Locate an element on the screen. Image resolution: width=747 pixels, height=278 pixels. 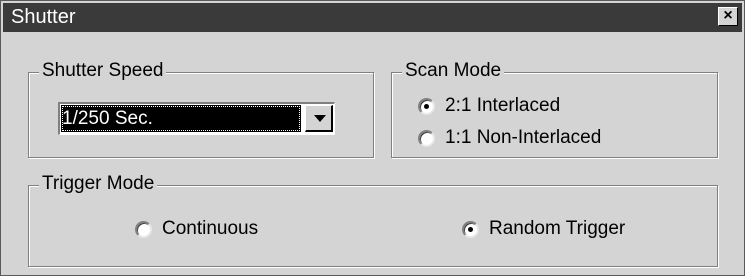
radio-non-interlaced-label: 1:1 Non-Interlaced is located at coordinates (523, 137).